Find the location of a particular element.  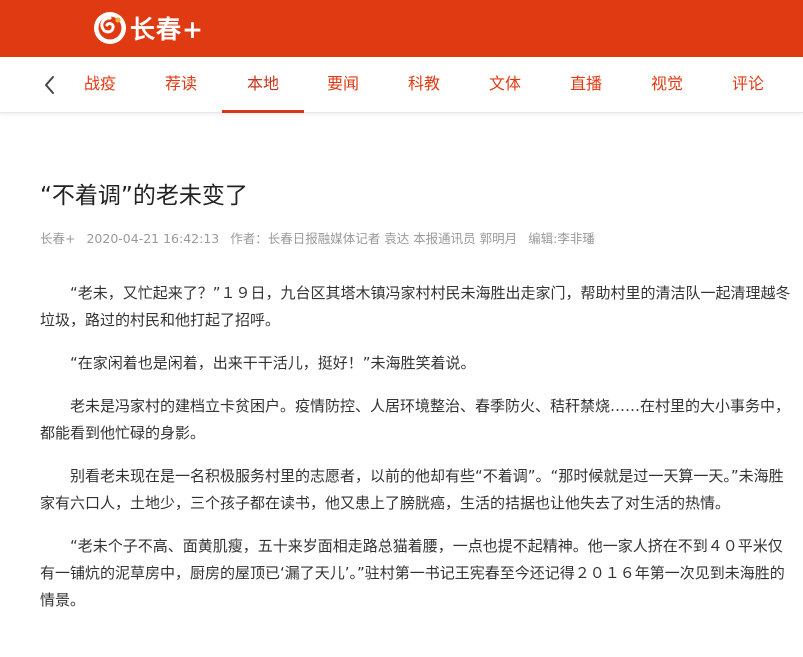

tab-label: 荐读 is located at coordinates (180, 83).